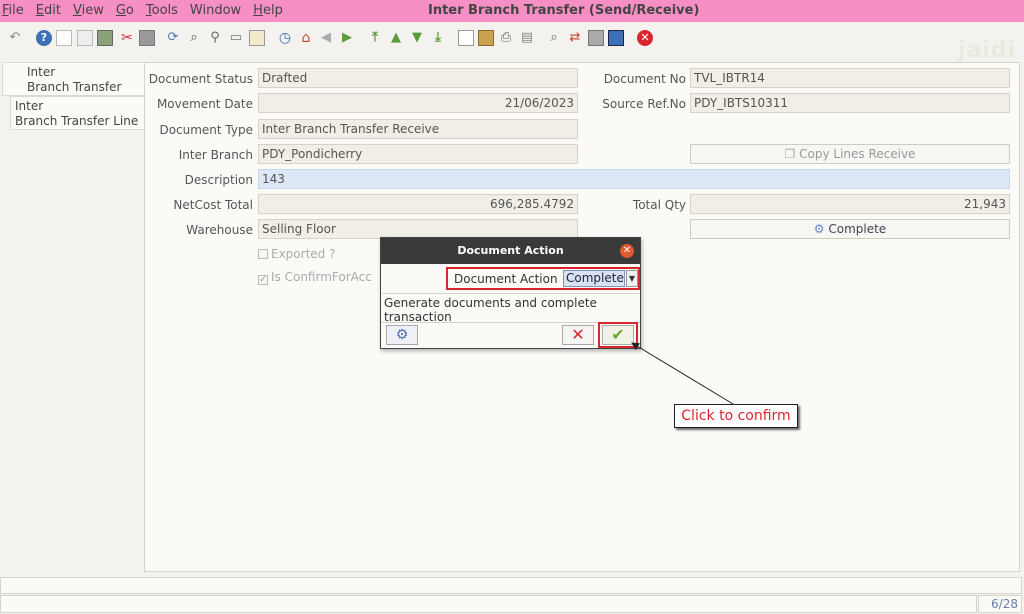 Image resolution: width=1024 pixels, height=614 pixels. I want to click on close-window-icon: ✕, so click(645, 38).